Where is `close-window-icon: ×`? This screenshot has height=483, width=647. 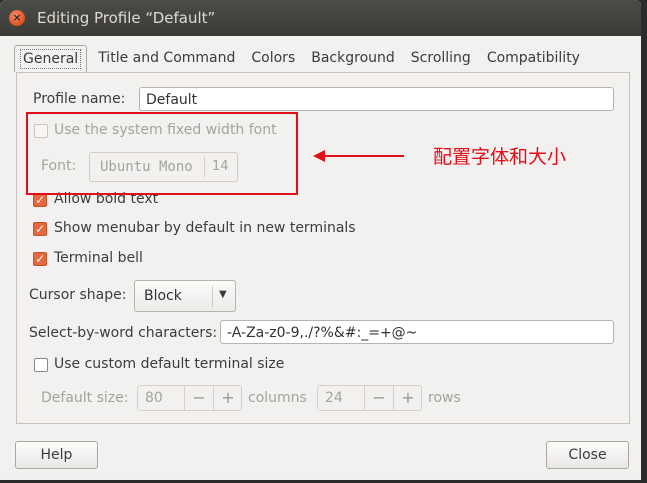 close-window-icon: × is located at coordinates (17, 18).